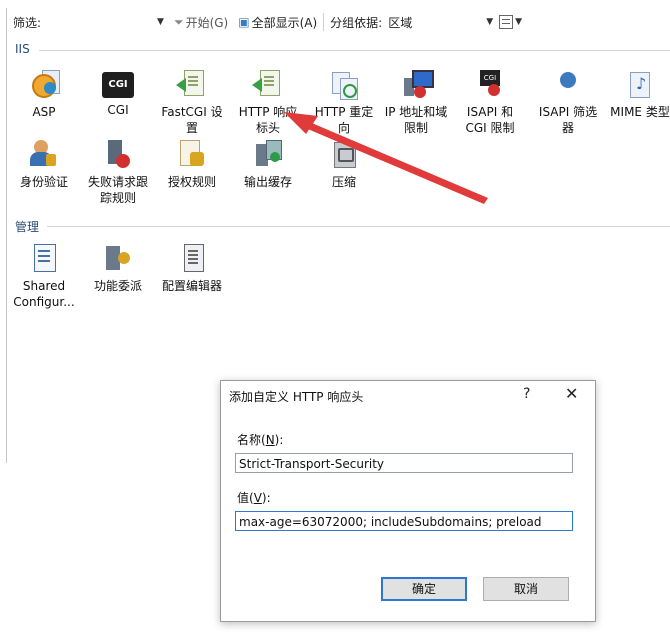  Describe the element at coordinates (268, 154) in the screenshot. I see `output-caching-icon` at that location.